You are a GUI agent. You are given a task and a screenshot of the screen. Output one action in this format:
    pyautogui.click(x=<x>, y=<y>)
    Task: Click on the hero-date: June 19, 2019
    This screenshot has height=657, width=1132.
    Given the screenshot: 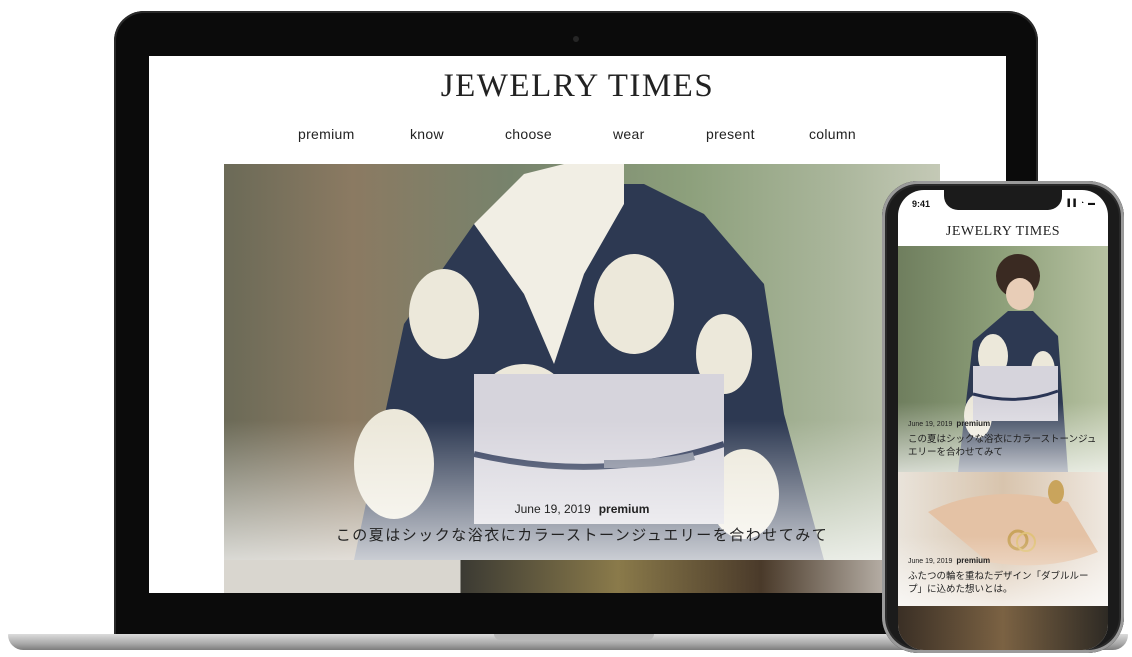 What is the action you would take?
    pyautogui.click(x=552, y=509)
    